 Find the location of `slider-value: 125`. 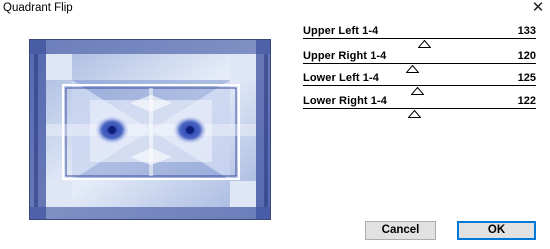

slider-value: 125 is located at coordinates (526, 78).